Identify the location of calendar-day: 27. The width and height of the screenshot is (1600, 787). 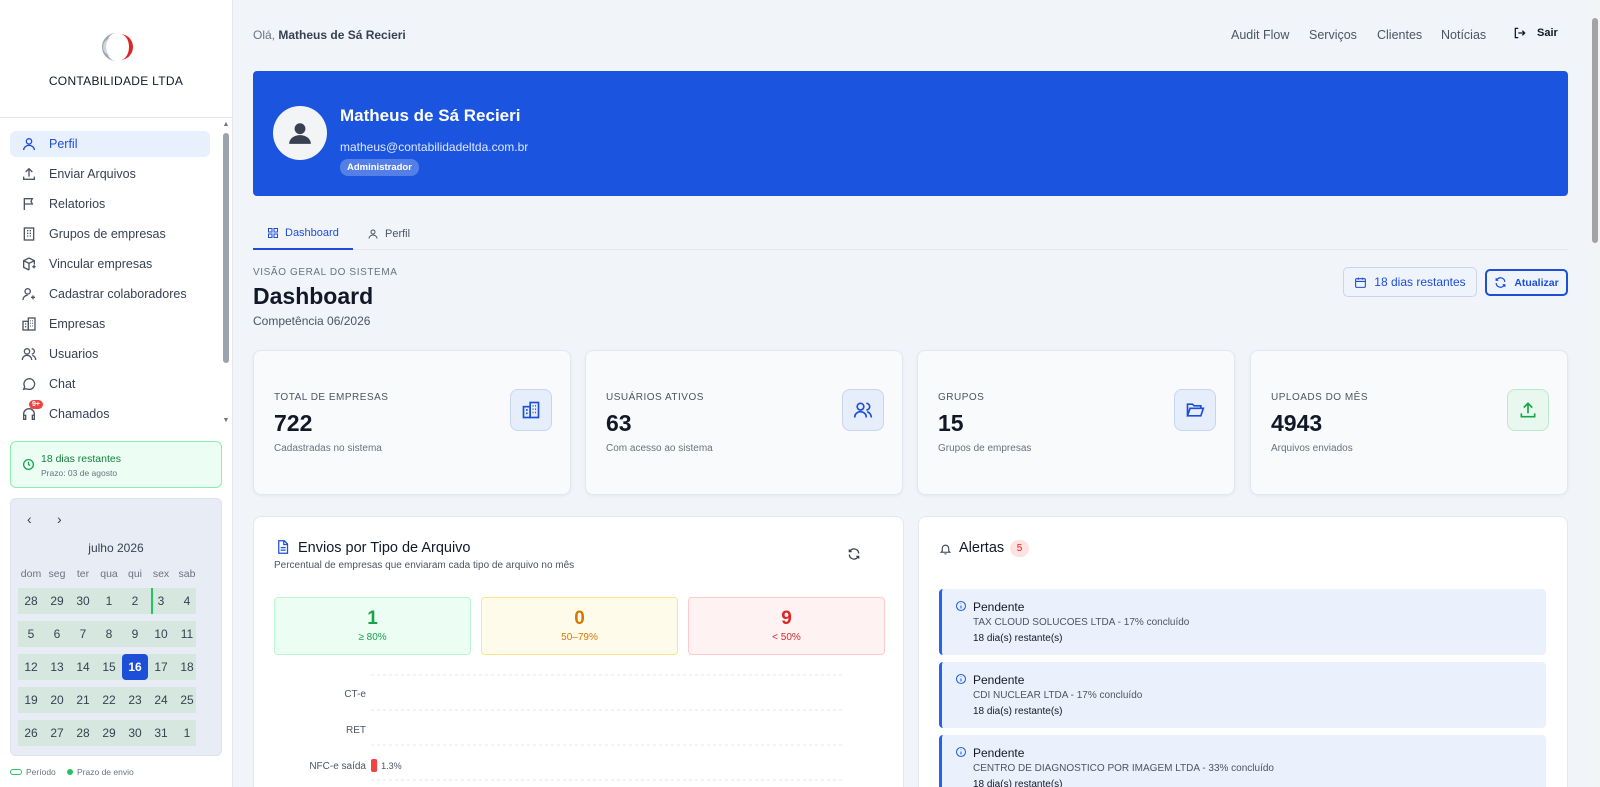
(57, 733).